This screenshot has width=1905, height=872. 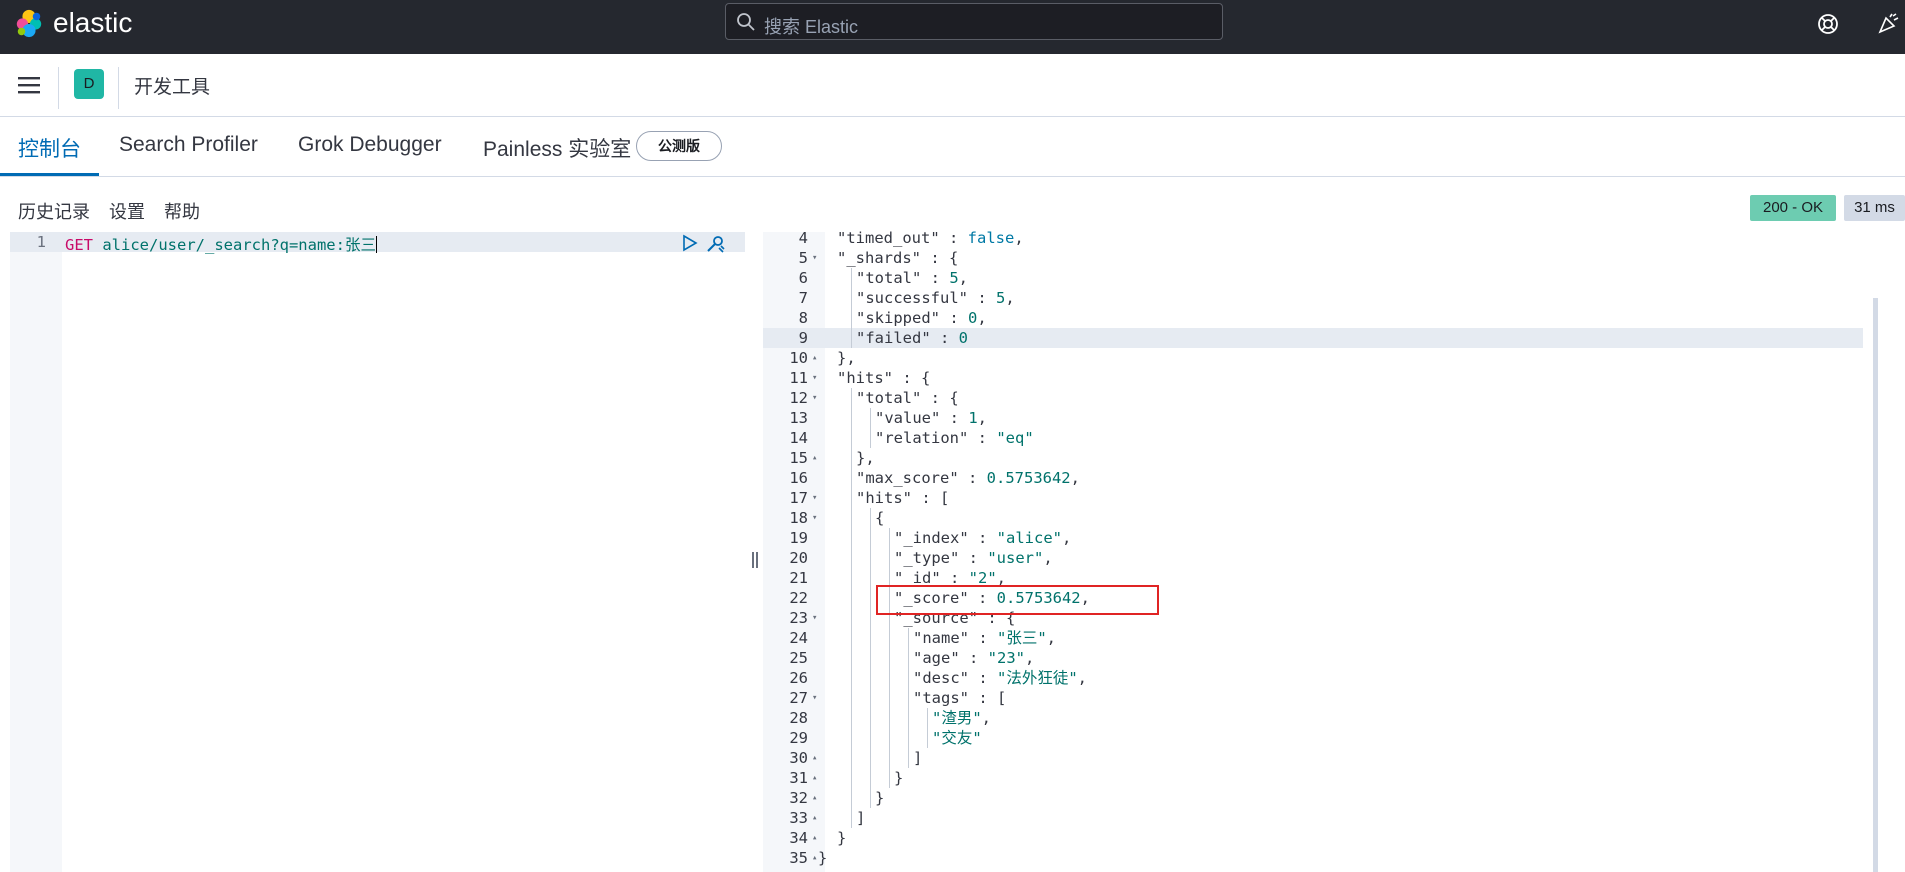 What do you see at coordinates (865, 458) in the screenshot?
I see `json-tail: },` at bounding box center [865, 458].